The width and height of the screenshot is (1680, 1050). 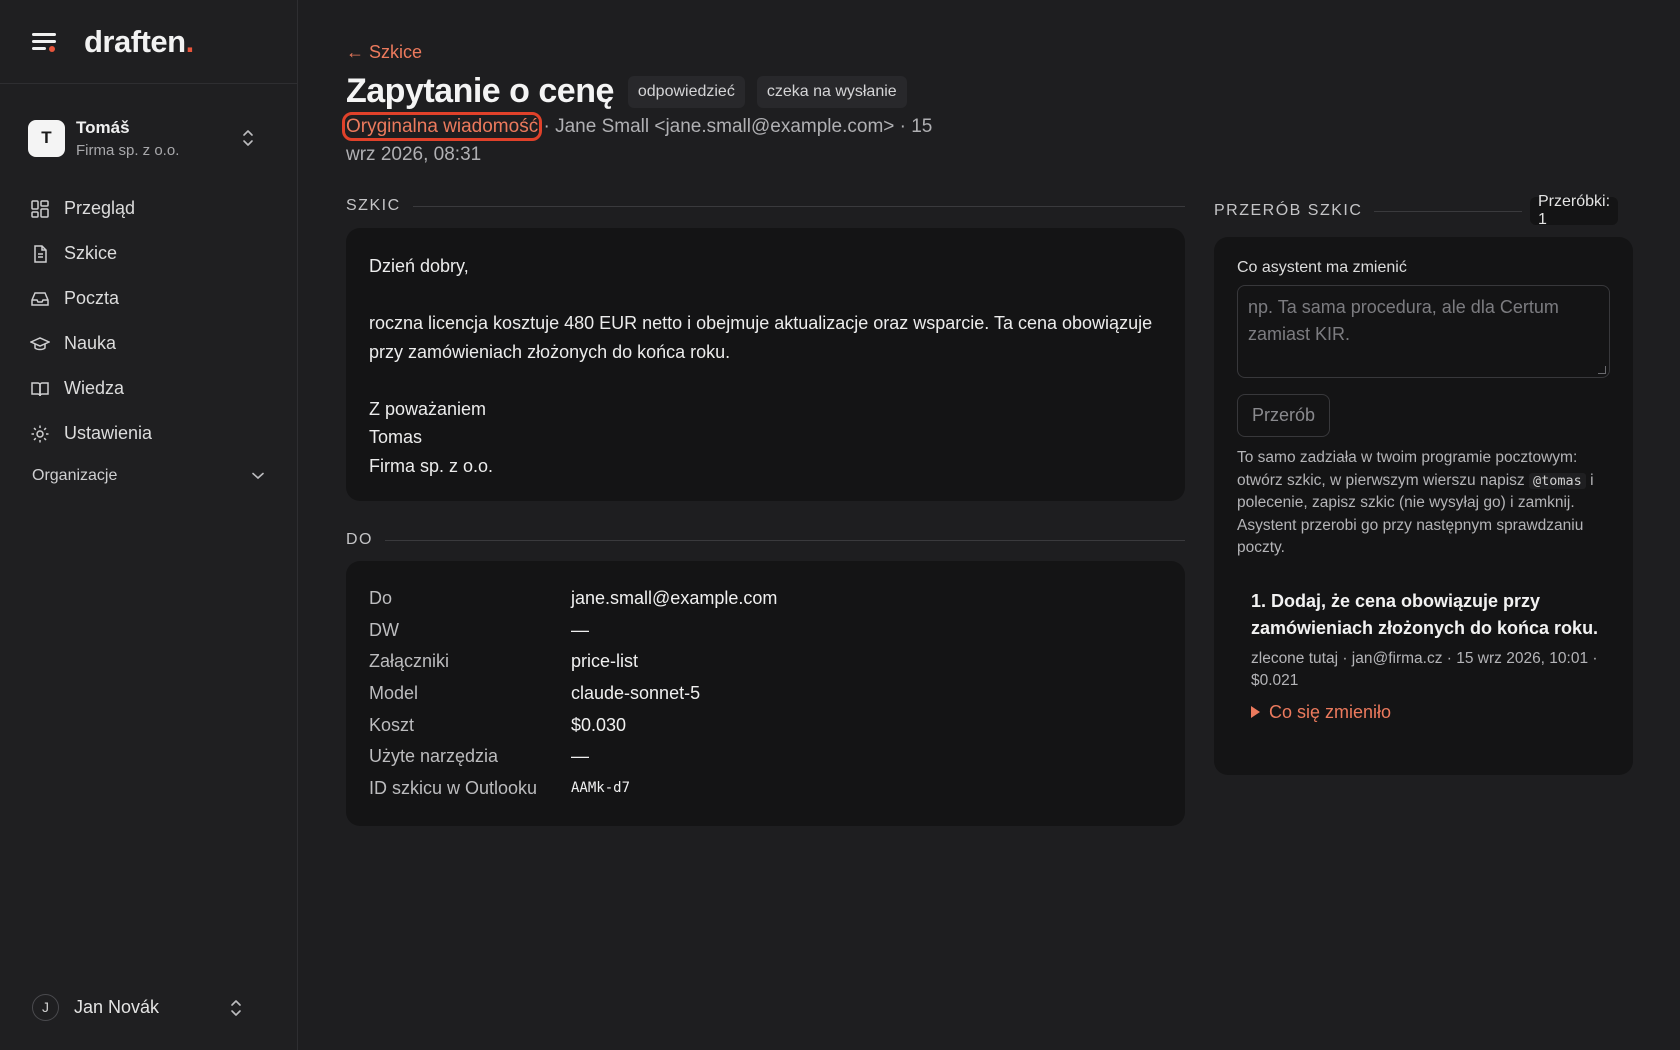 What do you see at coordinates (103, 127) in the screenshot?
I see `org-name: Tomáš` at bounding box center [103, 127].